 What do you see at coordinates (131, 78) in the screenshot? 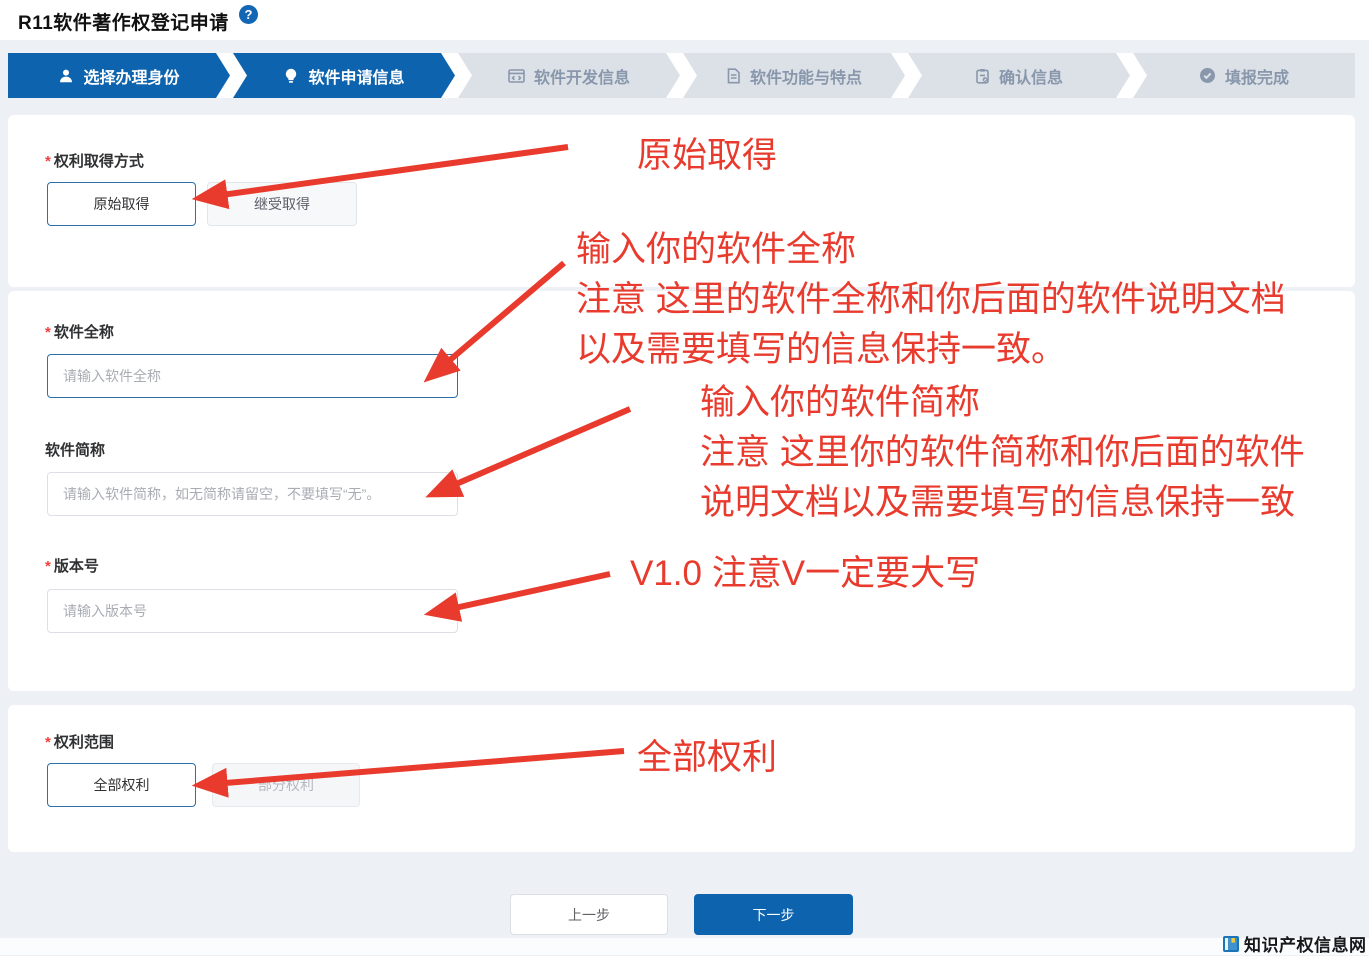
I see `tab-label: 选择办理身份` at bounding box center [131, 78].